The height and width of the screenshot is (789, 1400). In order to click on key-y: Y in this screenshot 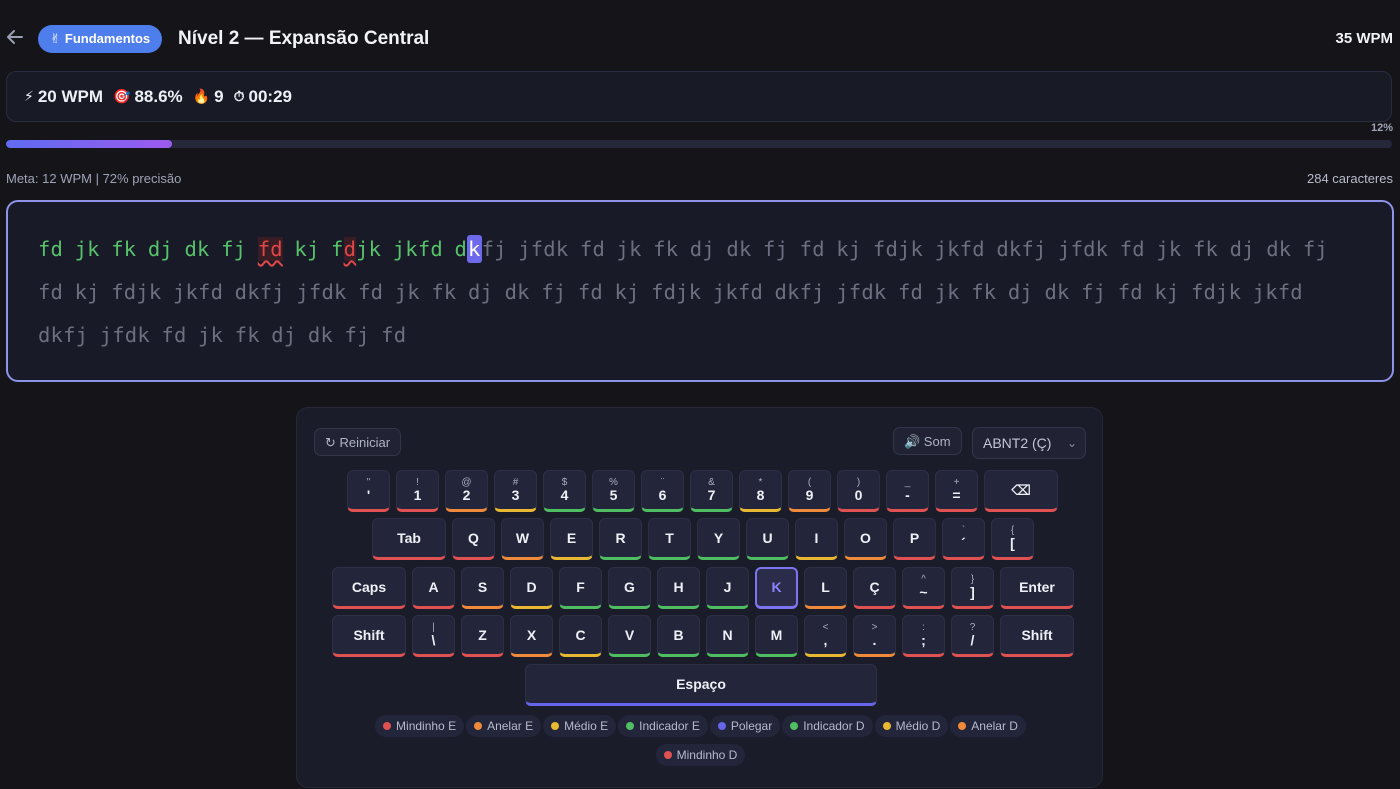, I will do `click(718, 539)`.